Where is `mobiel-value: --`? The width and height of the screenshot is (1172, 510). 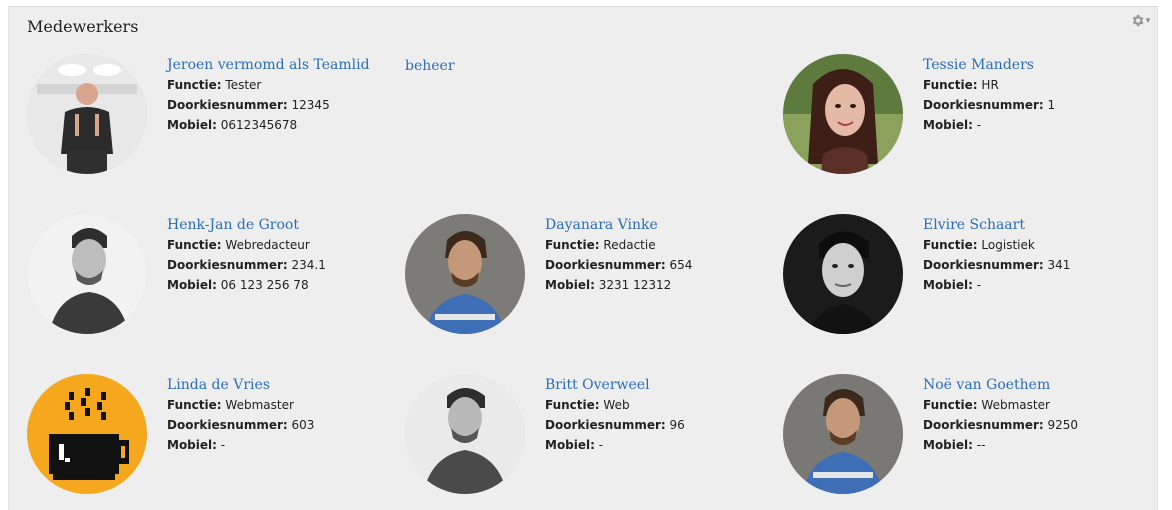 mobiel-value: -- is located at coordinates (981, 445).